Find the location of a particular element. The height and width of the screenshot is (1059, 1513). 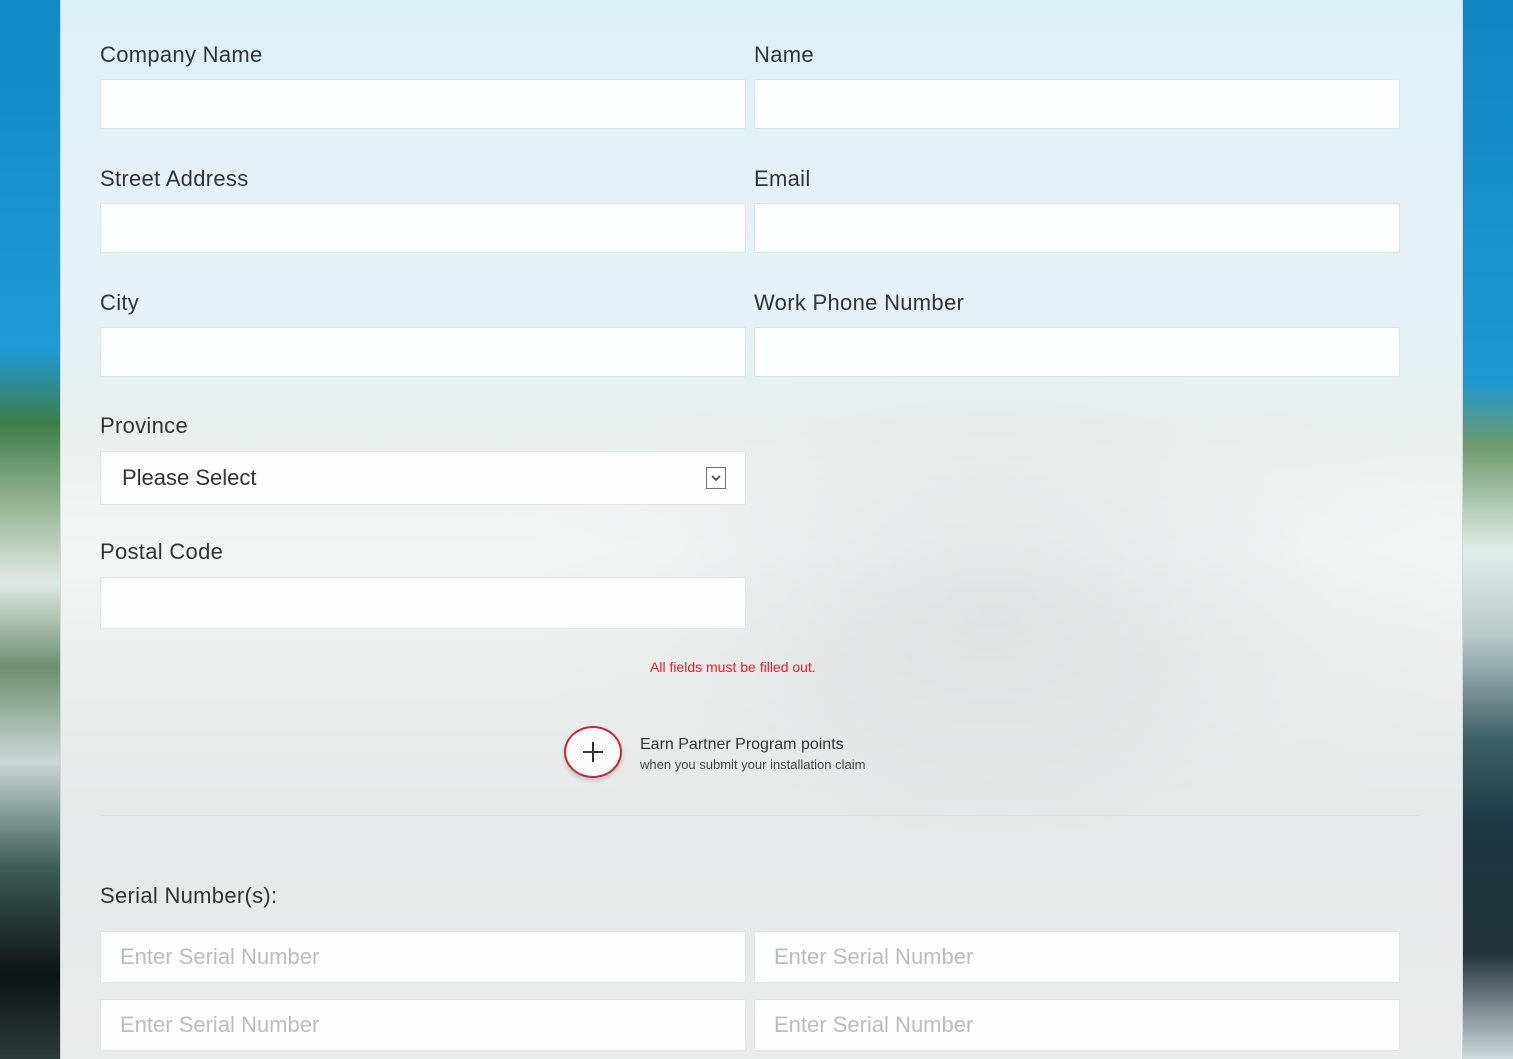

street-address-label: Street Address is located at coordinates (174, 178).